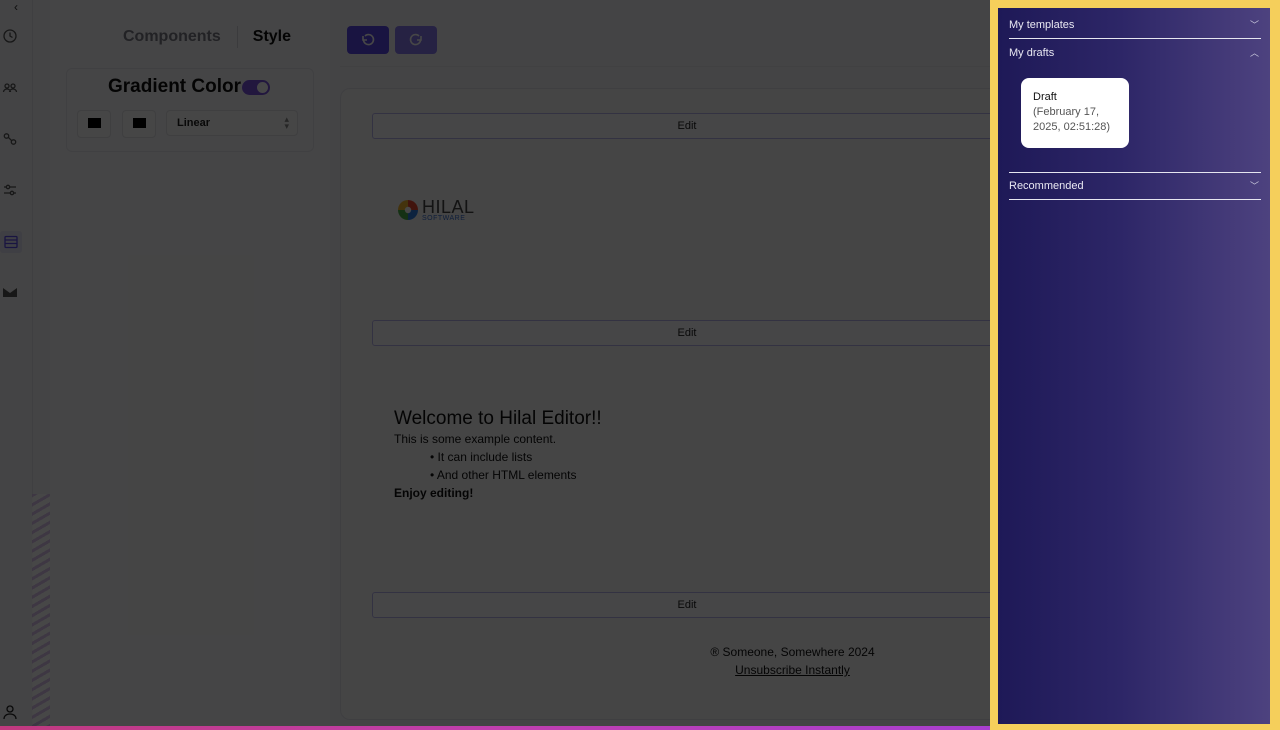 This screenshot has width=1280, height=730. Describe the element at coordinates (408, 210) in the screenshot. I see `logo-mark-icon` at that location.